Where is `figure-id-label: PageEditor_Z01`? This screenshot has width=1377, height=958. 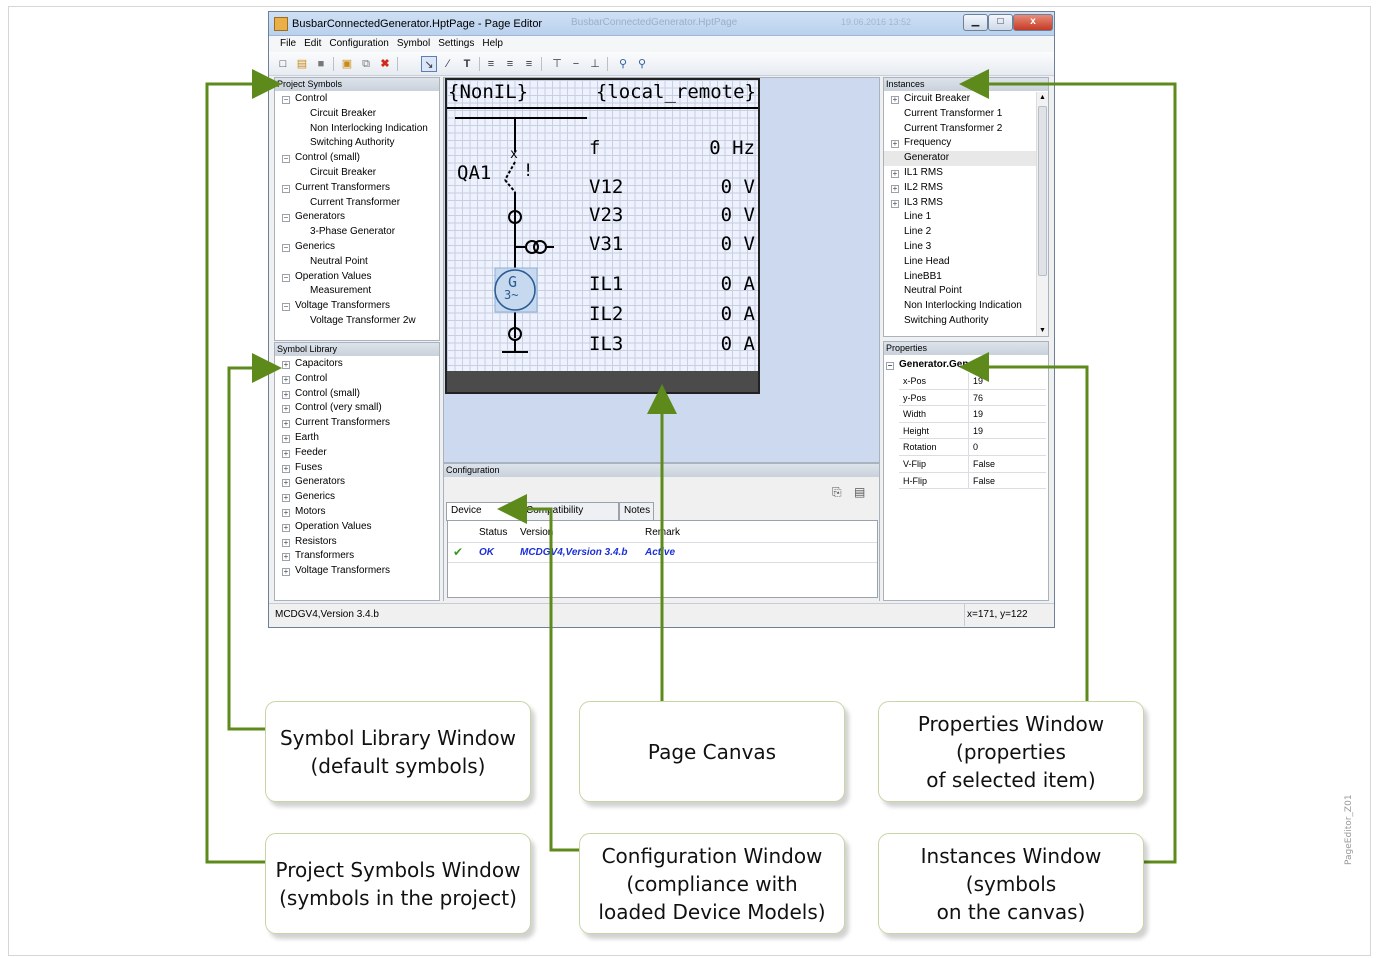 figure-id-label: PageEditor_Z01 is located at coordinates (1349, 829).